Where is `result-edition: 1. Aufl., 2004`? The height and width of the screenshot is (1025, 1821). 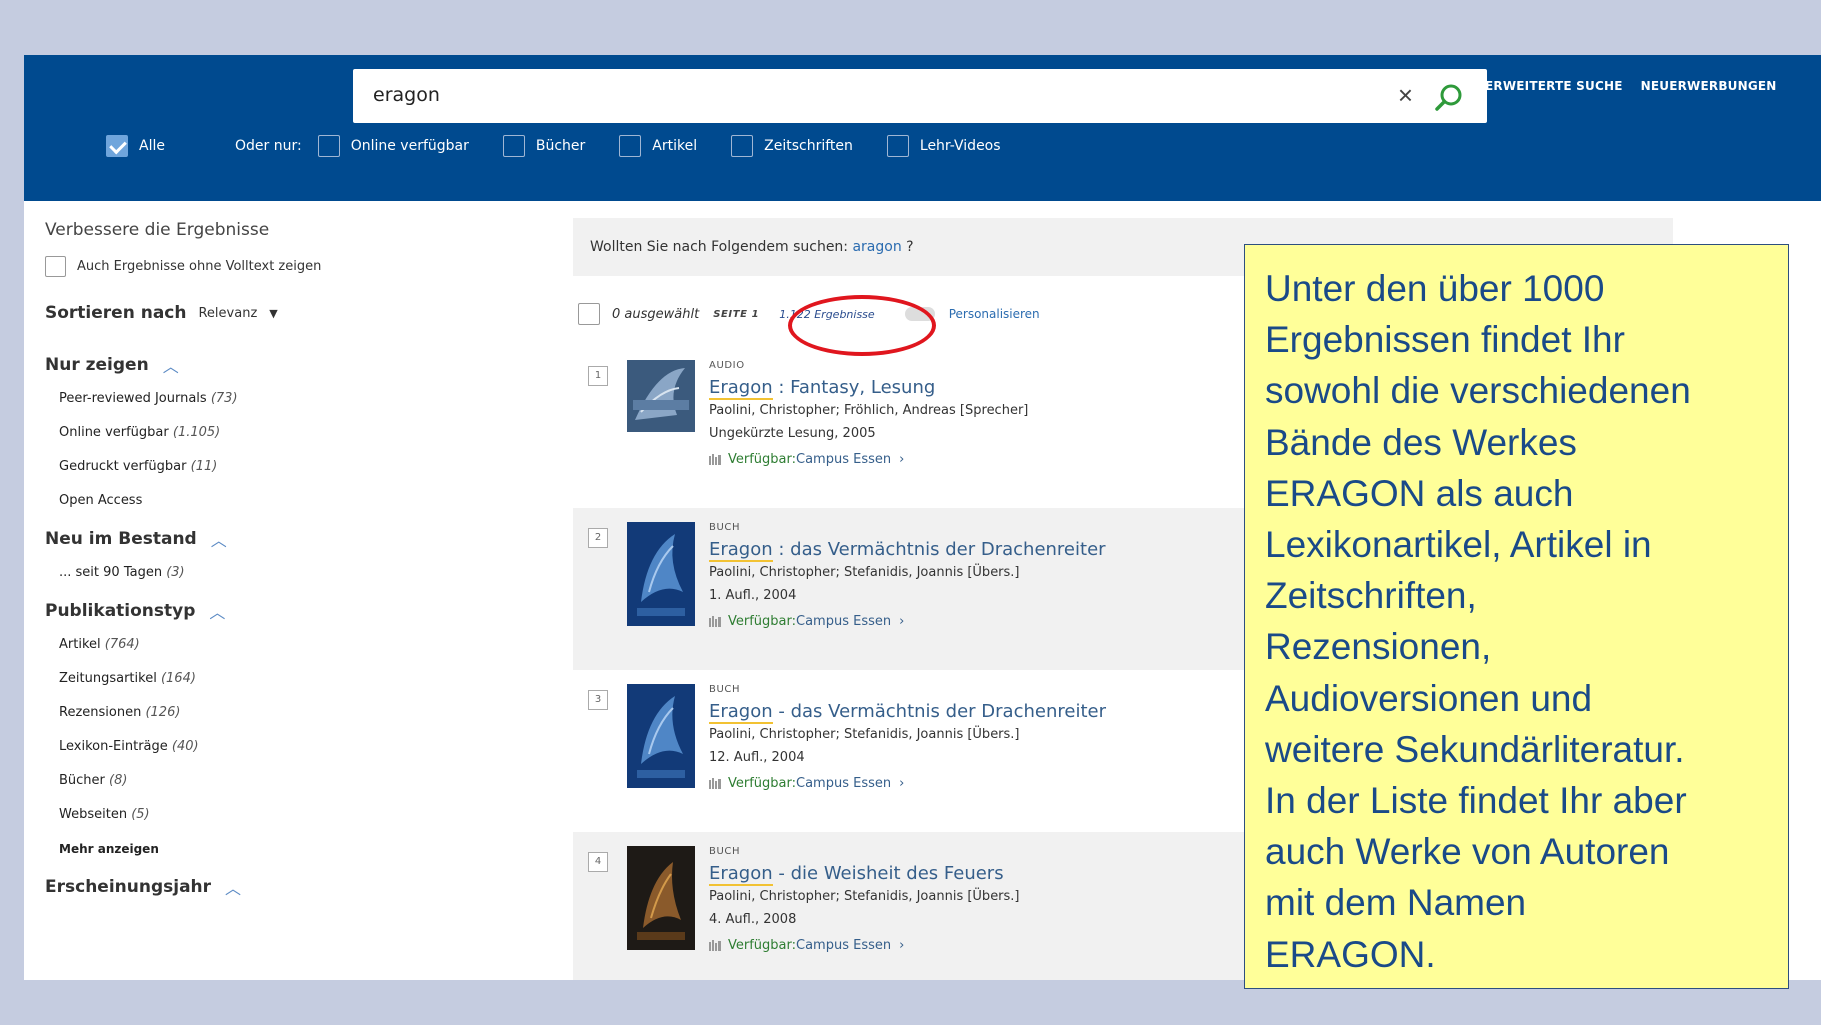 result-edition: 1. Aufl., 2004 is located at coordinates (753, 595).